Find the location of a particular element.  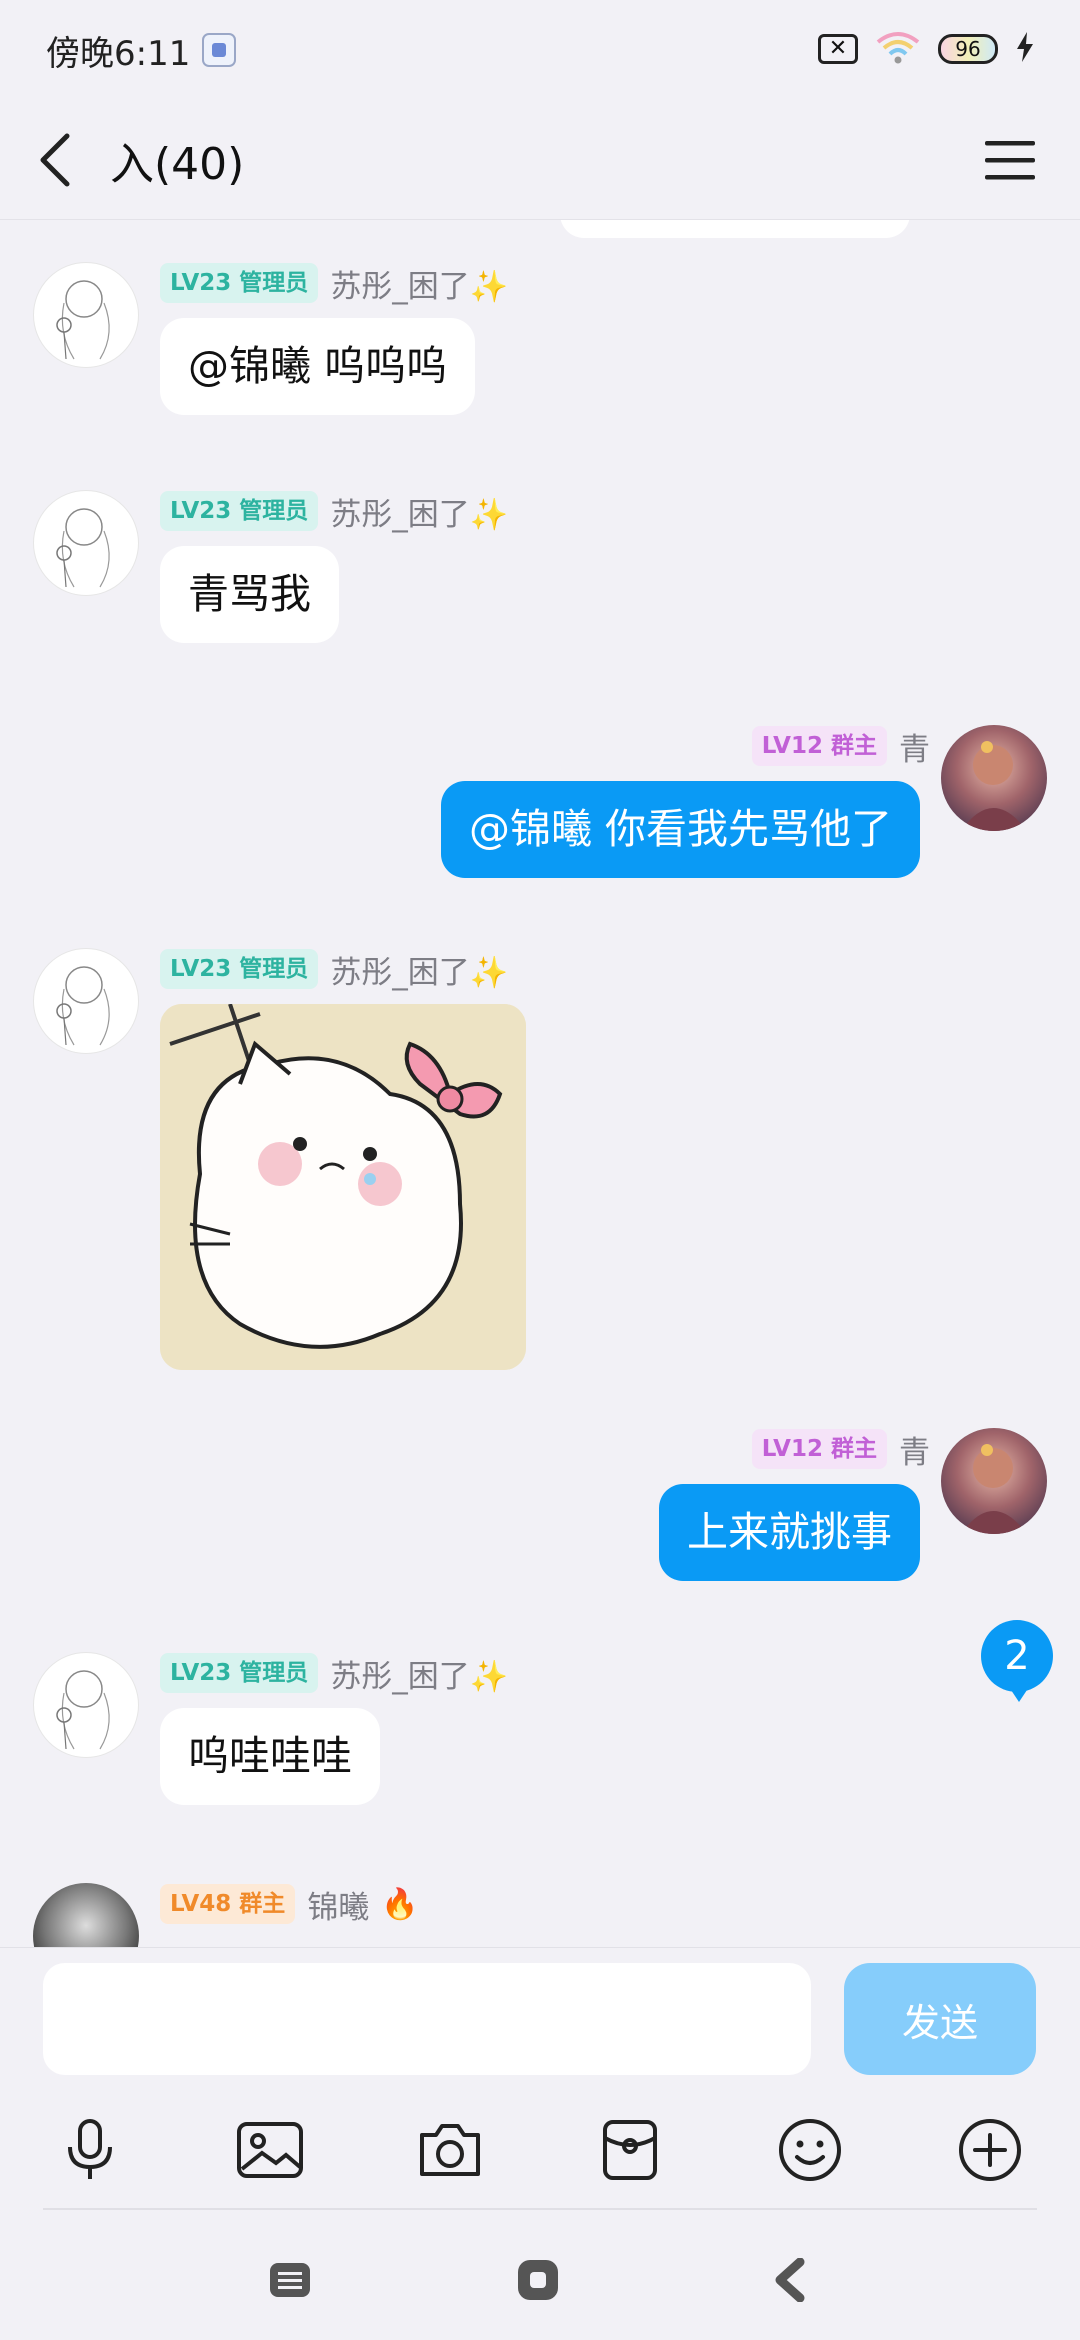

message-bubble: 青骂我 is located at coordinates (249, 595).